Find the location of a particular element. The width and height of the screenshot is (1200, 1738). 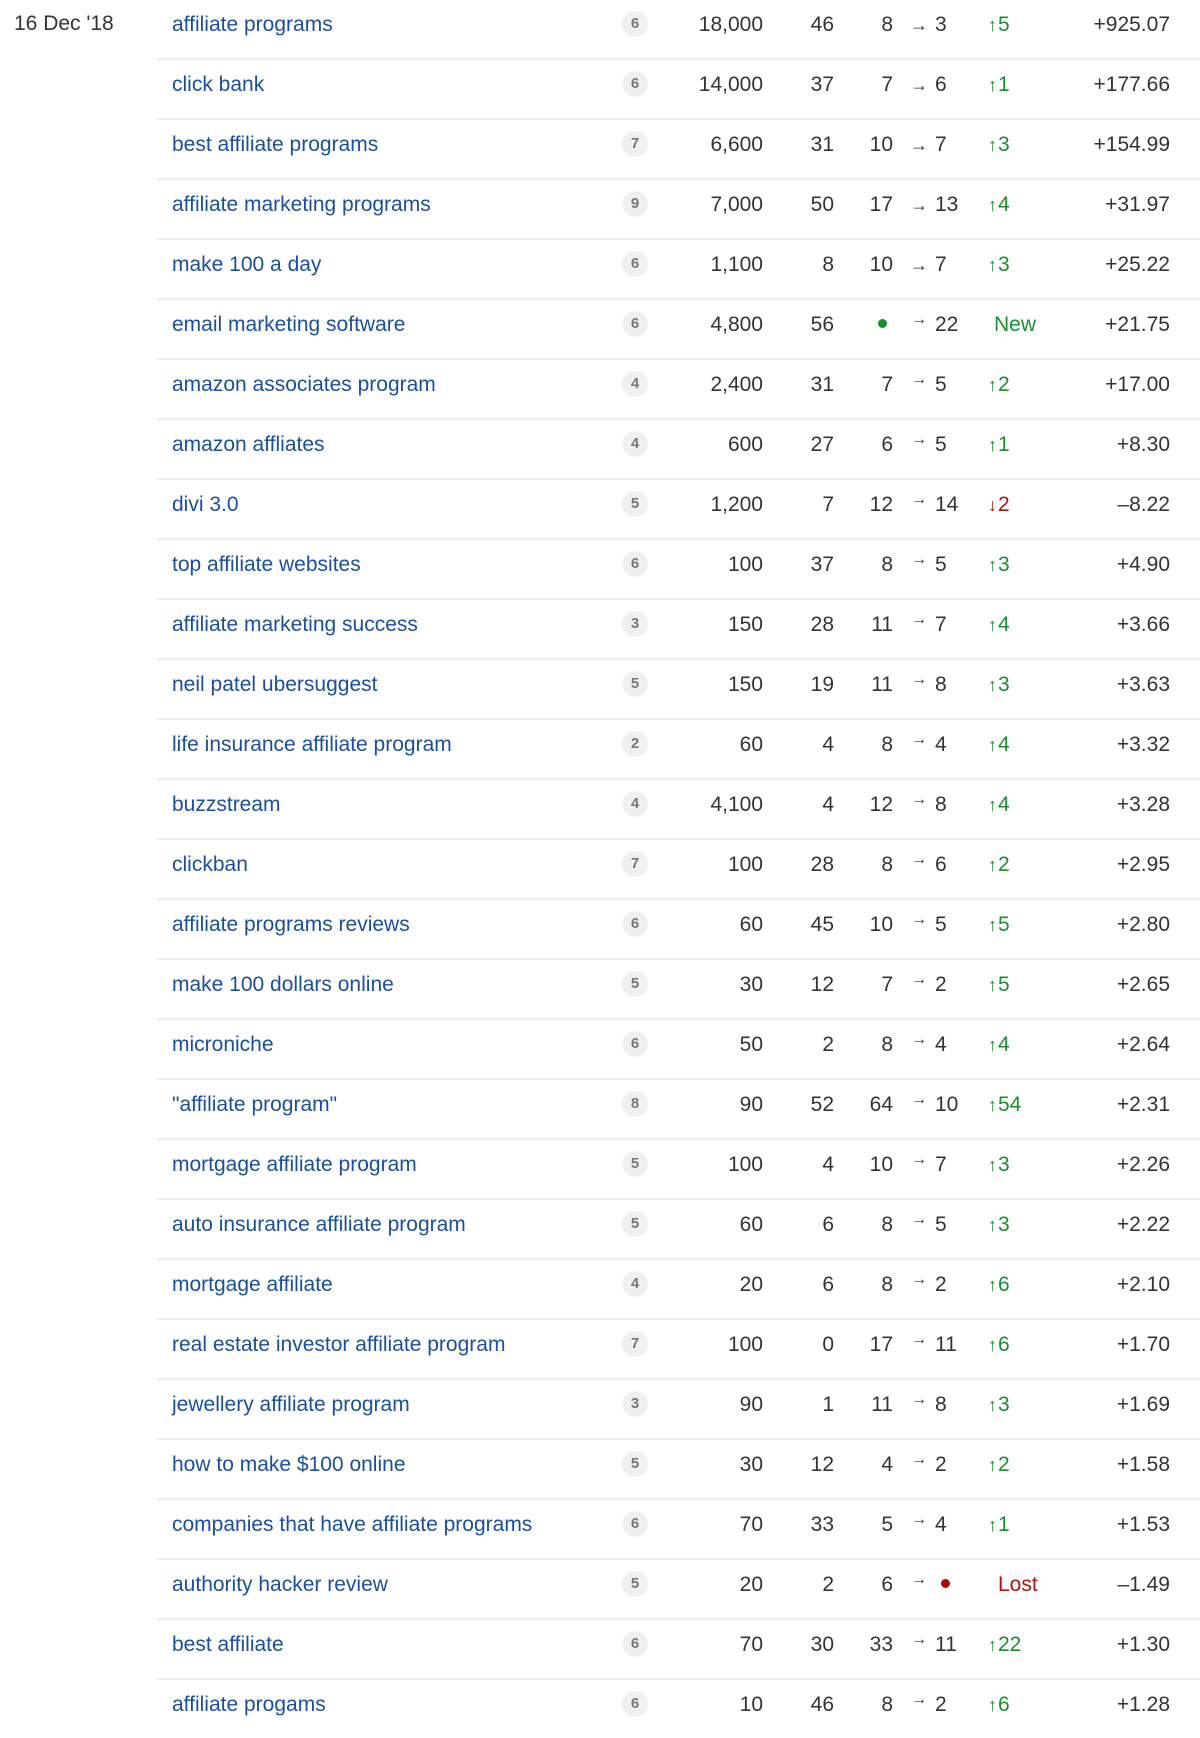

keyword-link: auto insurance affiliate program is located at coordinates (319, 1229).